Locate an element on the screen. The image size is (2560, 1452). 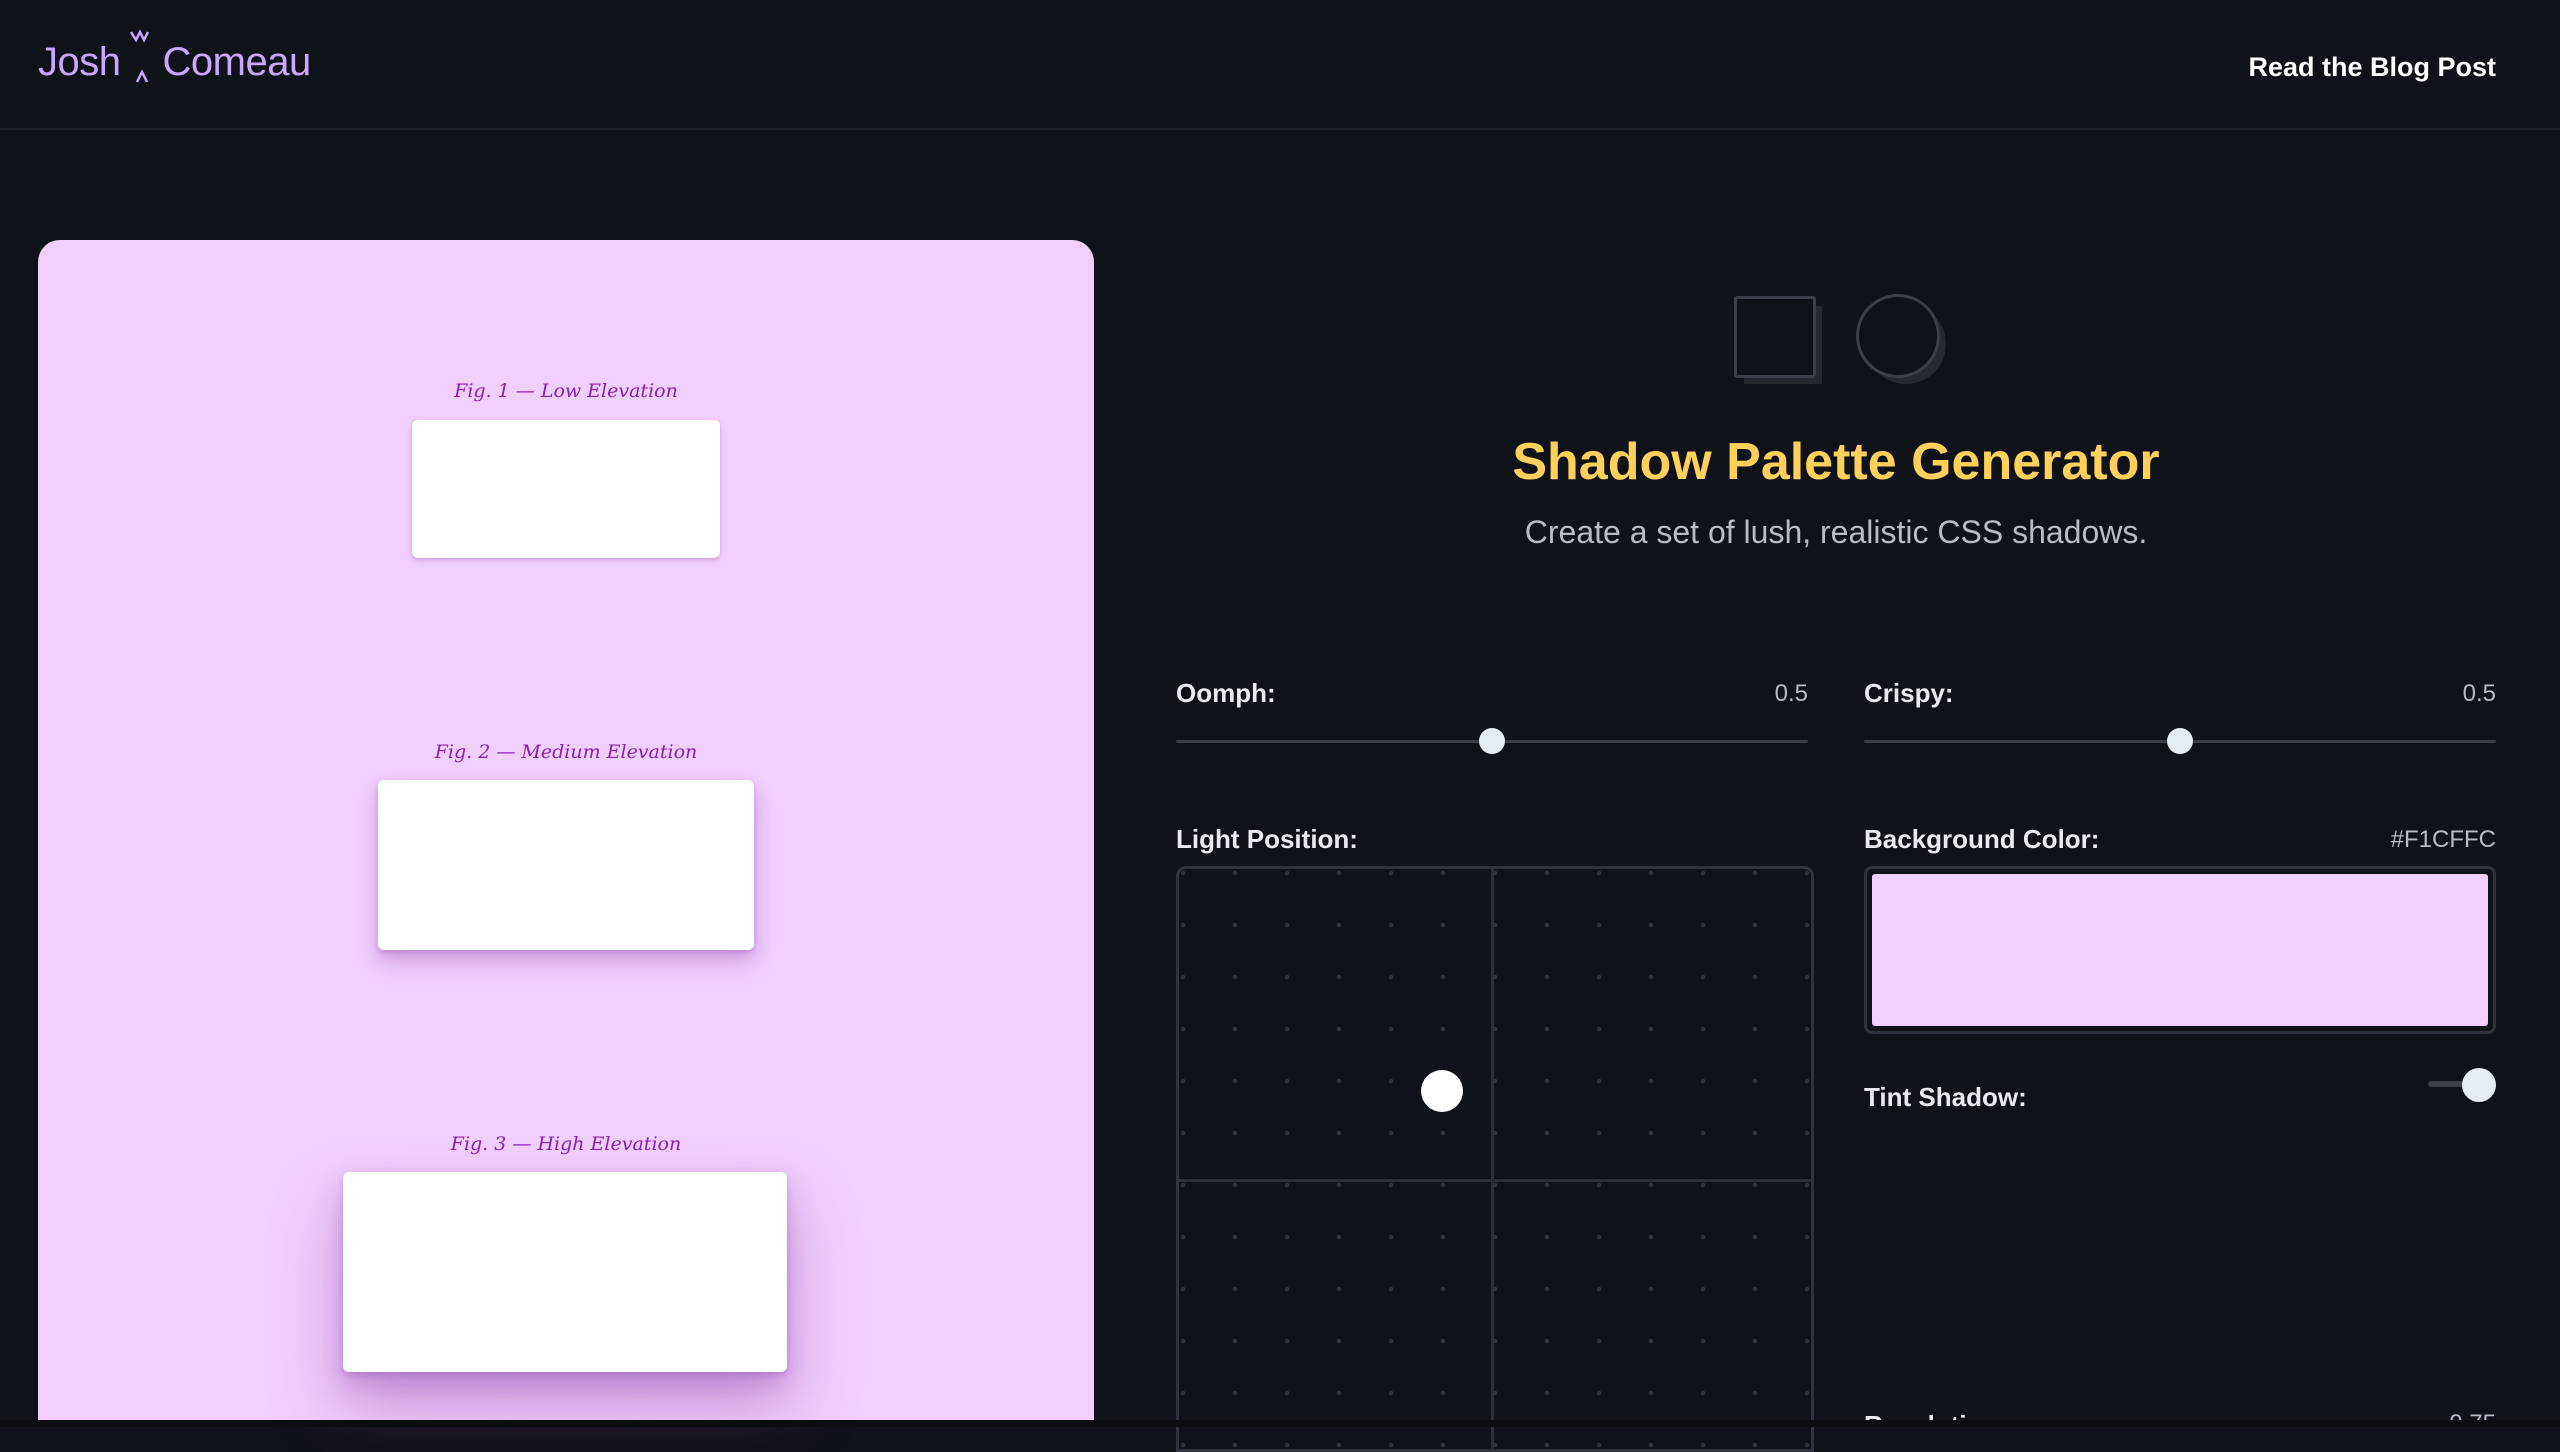
tint-shadow-toggle-knob is located at coordinates (2479, 1085).